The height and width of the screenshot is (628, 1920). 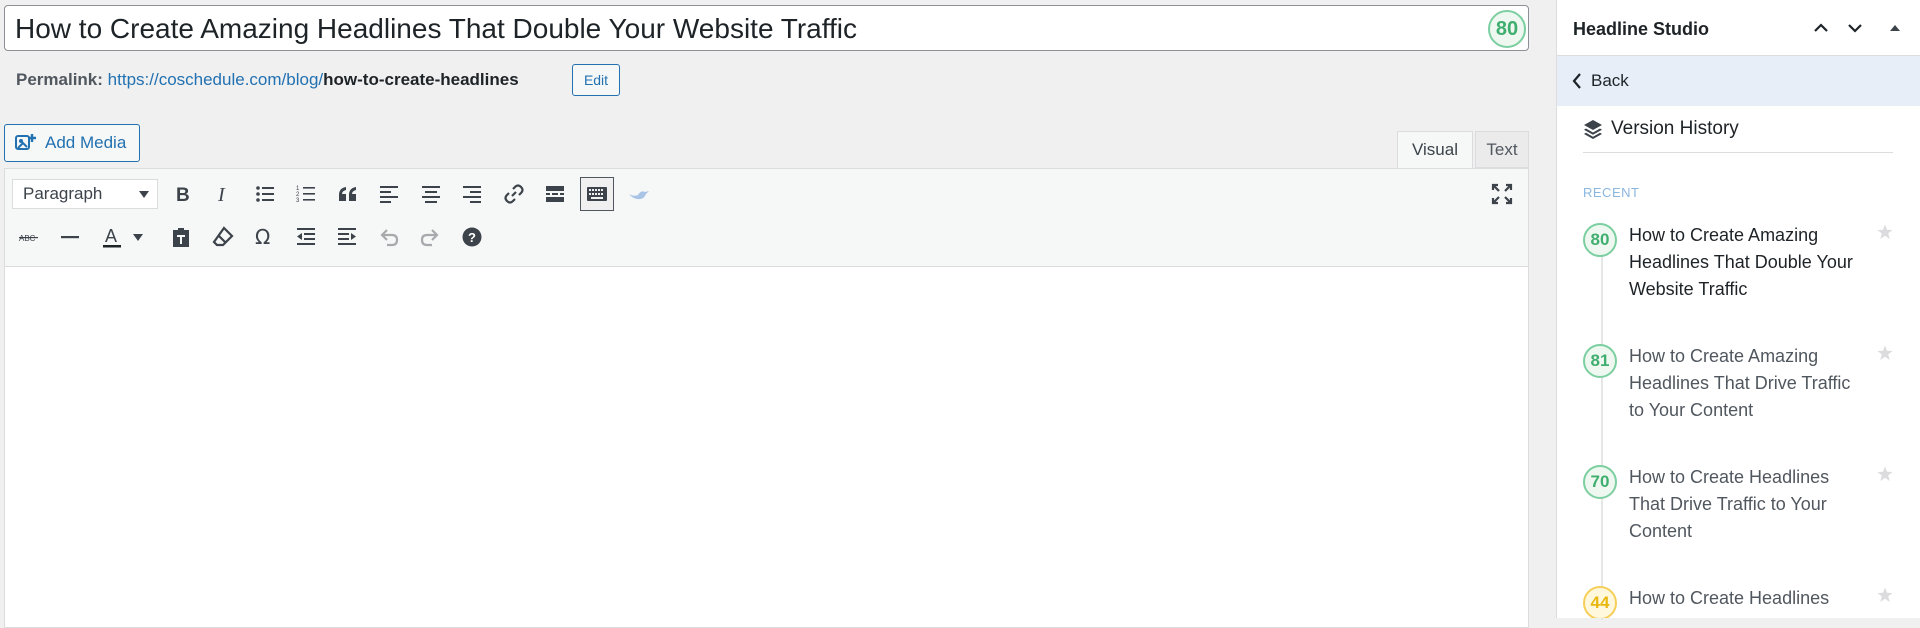 I want to click on format-select: Paragraph, so click(x=85, y=194).